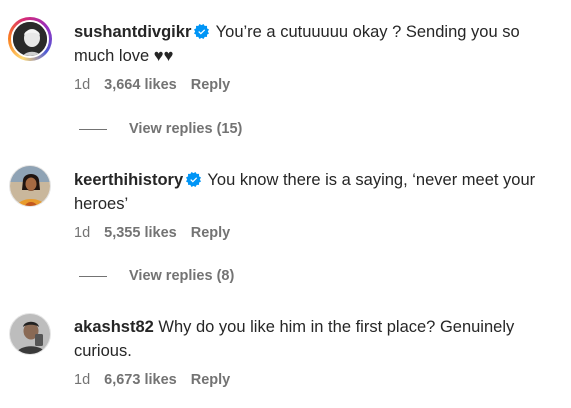 Image resolution: width=571 pixels, height=408 pixels. Describe the element at coordinates (132, 32) in the screenshot. I see `comment-username: sushantdivgikr` at that location.